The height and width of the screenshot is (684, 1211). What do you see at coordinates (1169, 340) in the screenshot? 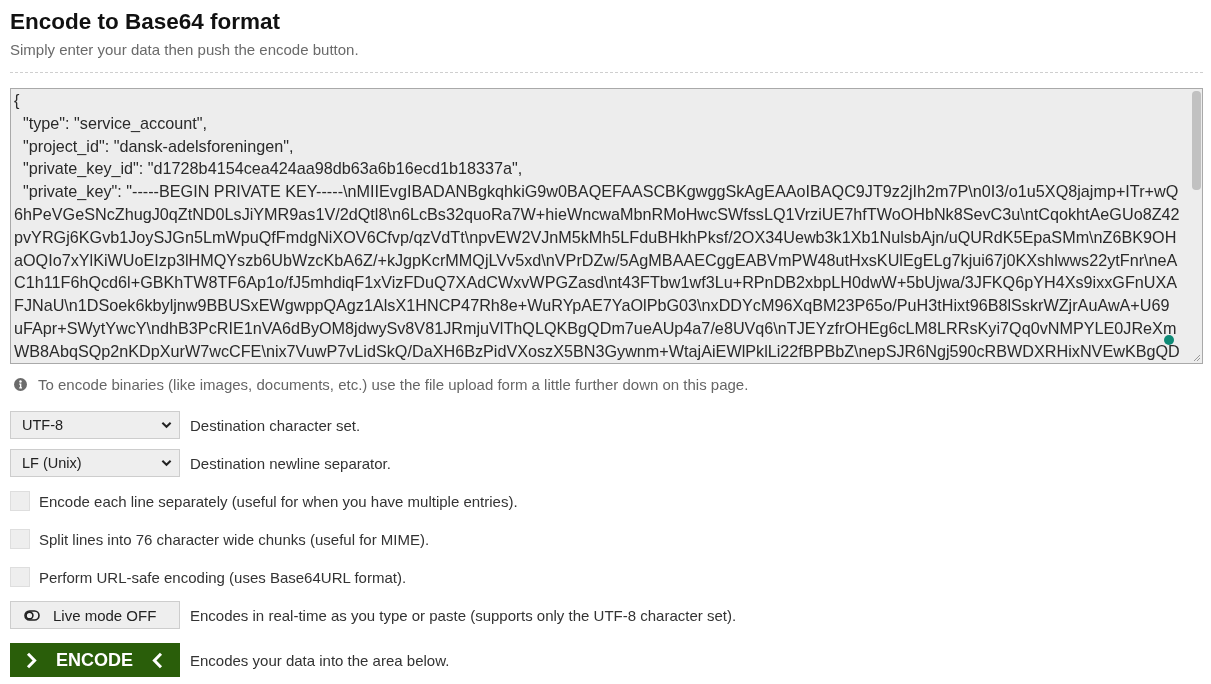
I see `dot-icon` at bounding box center [1169, 340].